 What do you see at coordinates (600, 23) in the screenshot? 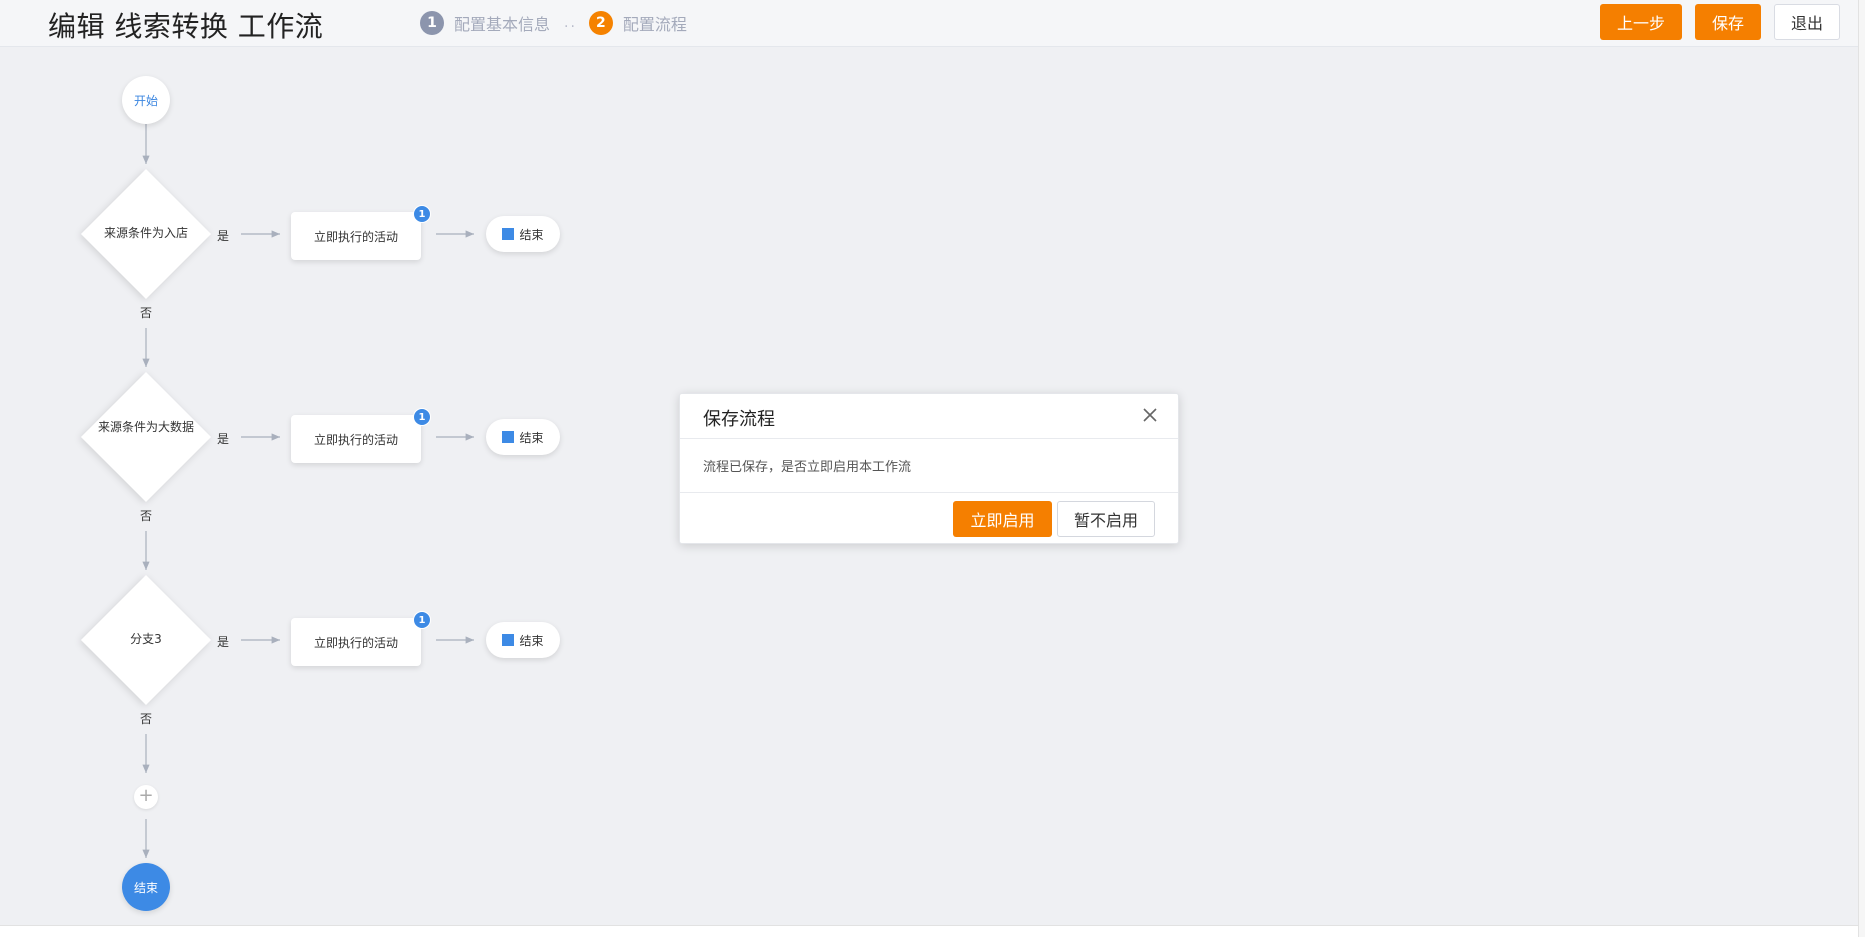
I see `step-2-number: 2` at bounding box center [600, 23].